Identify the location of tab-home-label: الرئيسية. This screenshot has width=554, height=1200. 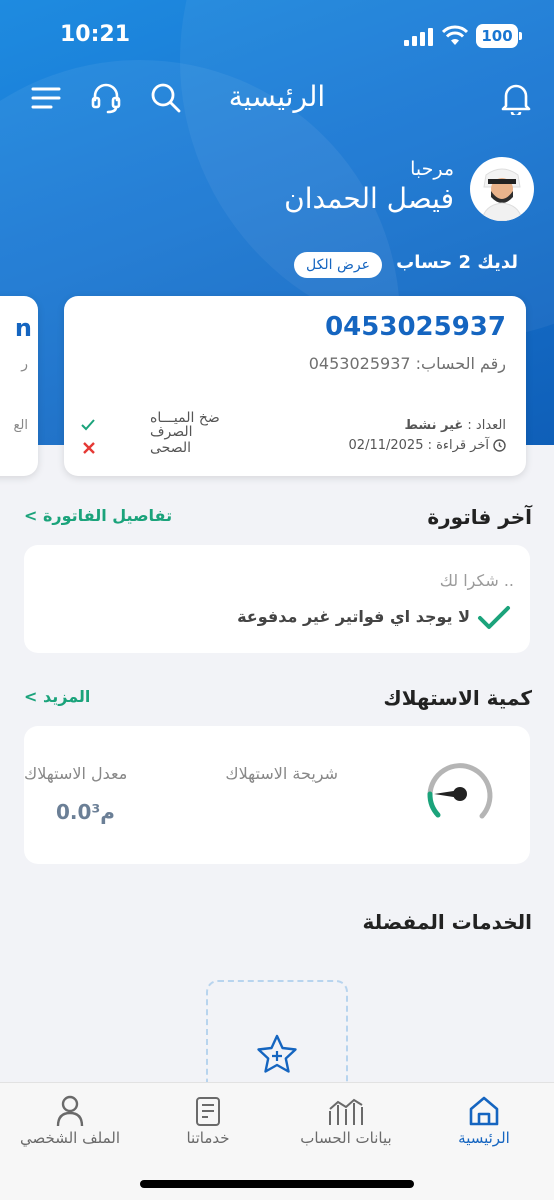
(484, 1138).